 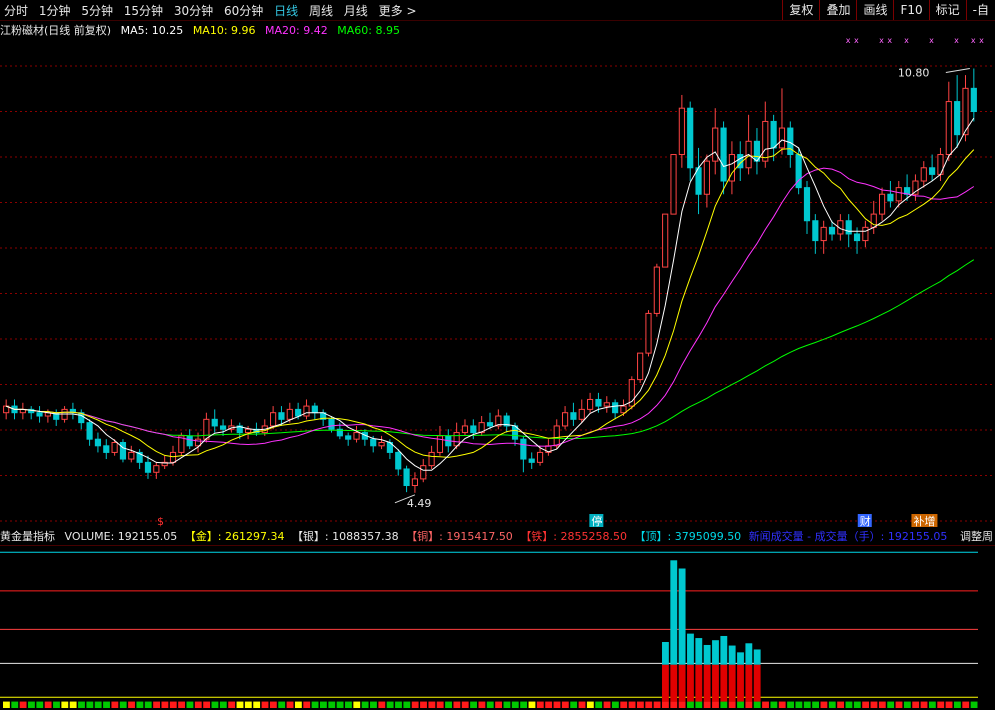 What do you see at coordinates (16, 11) in the screenshot?
I see `tab-fenshi: 分时` at bounding box center [16, 11].